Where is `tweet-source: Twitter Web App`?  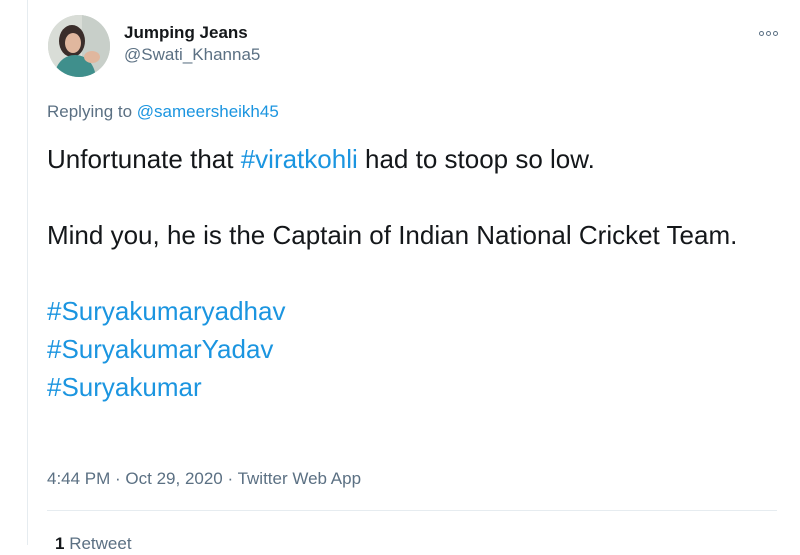 tweet-source: Twitter Web App is located at coordinates (299, 478).